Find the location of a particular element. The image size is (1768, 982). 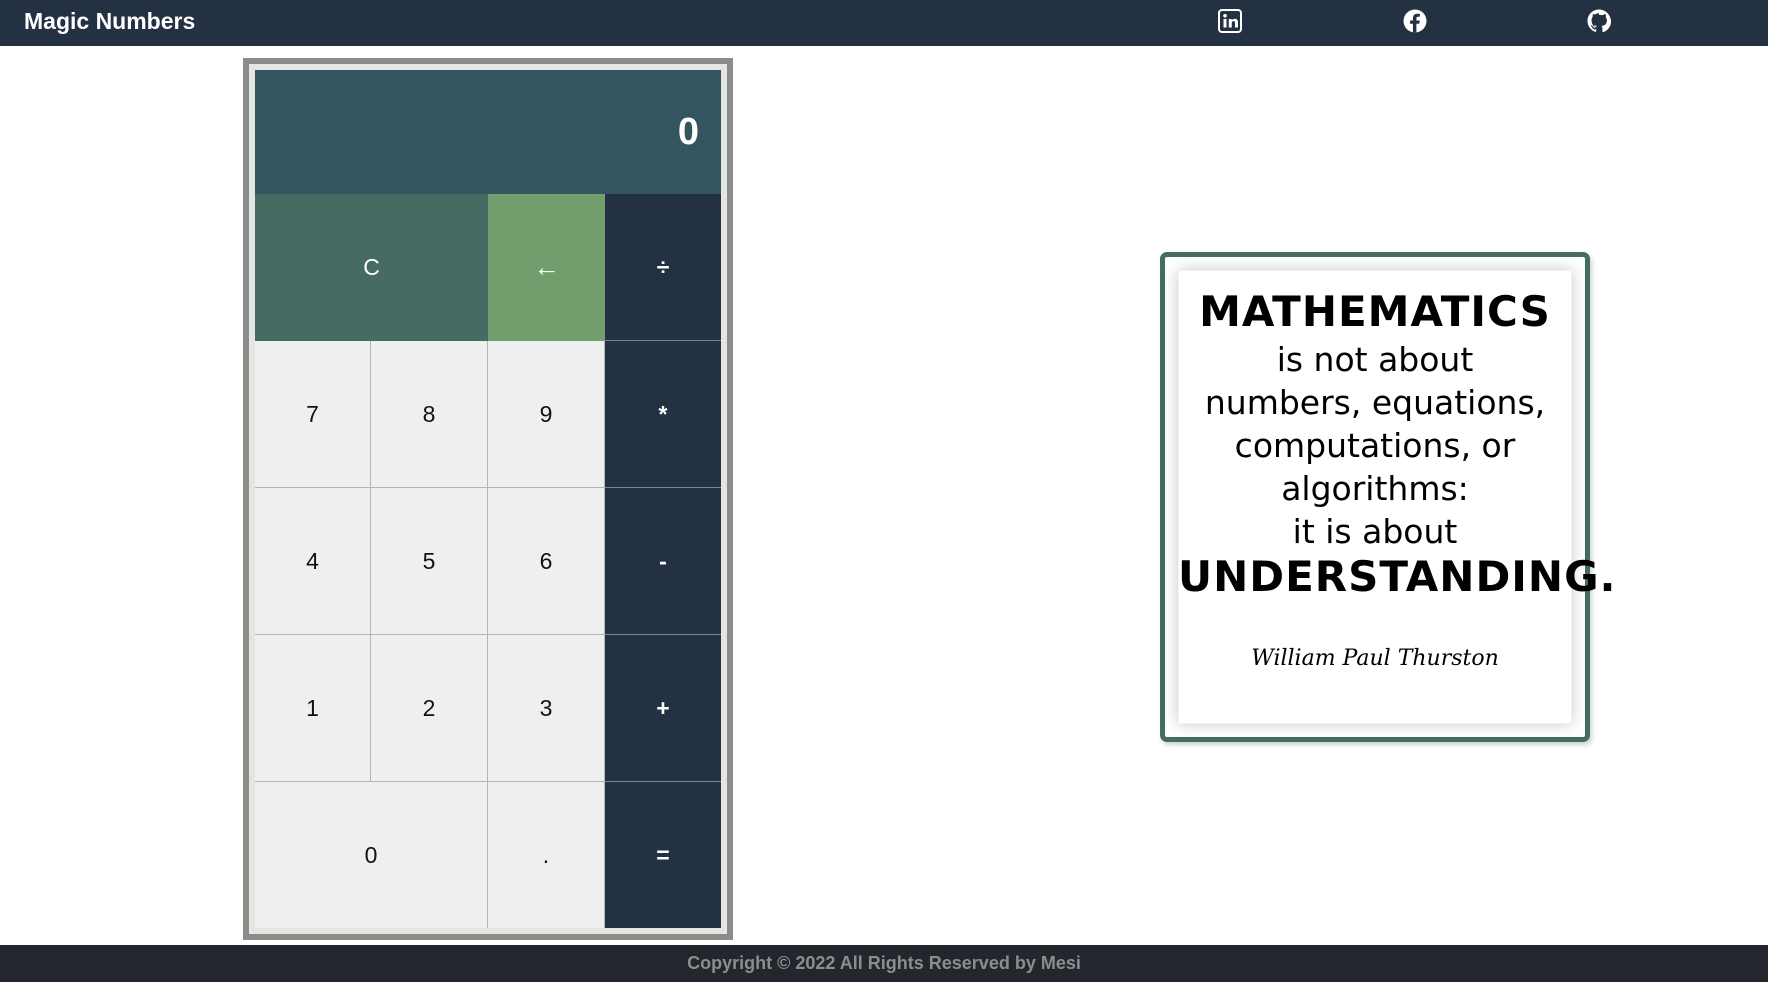

facebook-link is located at coordinates (1415, 21).